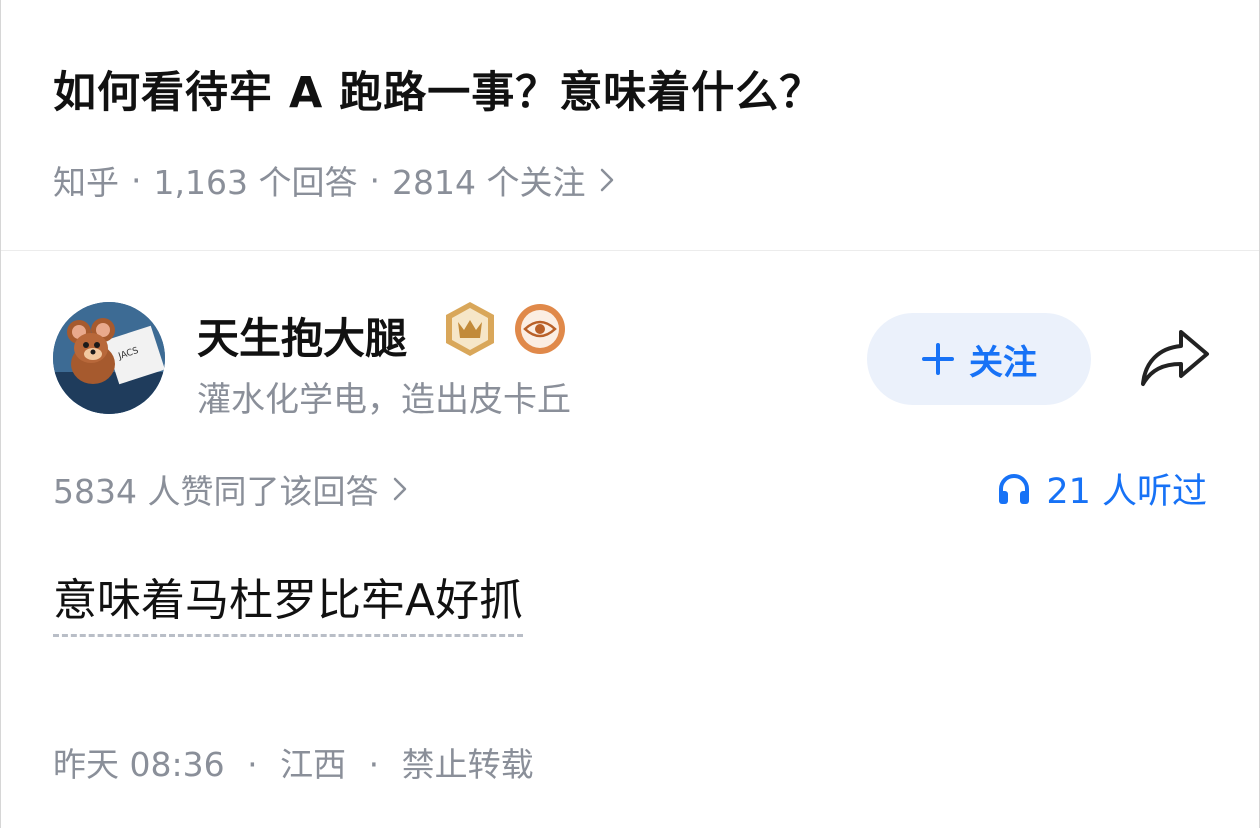 Image resolution: width=1260 pixels, height=828 pixels. I want to click on author-bio: 灌水化学电，造出皮卡丘, so click(384, 400).